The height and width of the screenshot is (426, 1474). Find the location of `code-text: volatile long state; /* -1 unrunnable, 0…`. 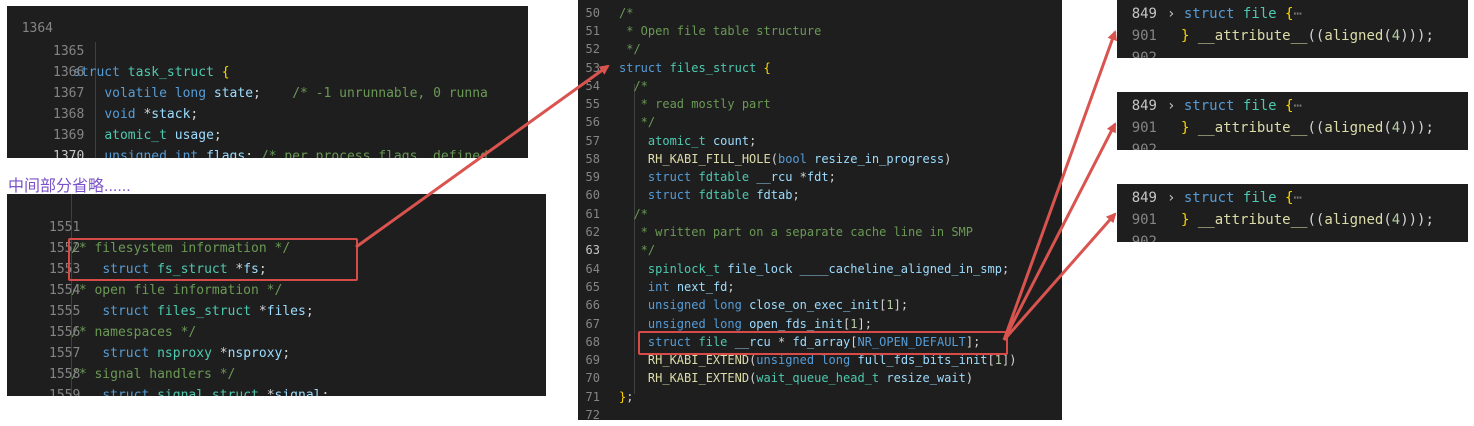

code-text: volatile long state; /* -1 unrunnable, 0… is located at coordinates (296, 93).